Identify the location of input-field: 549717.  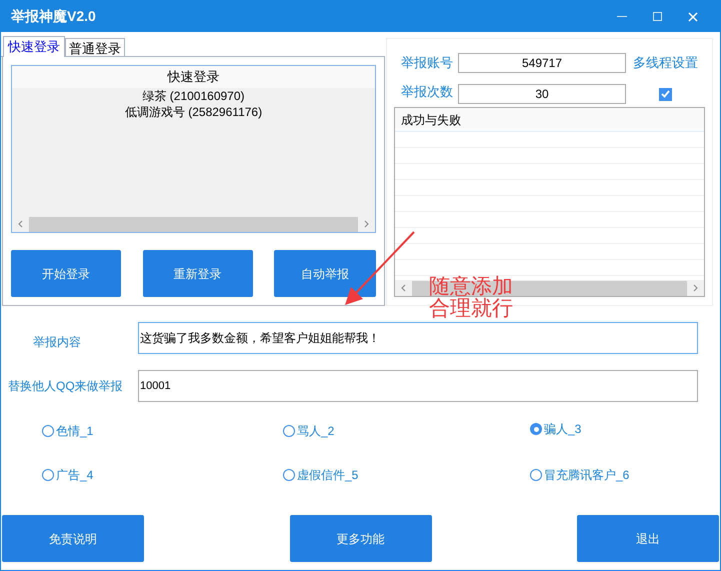
(542, 63).